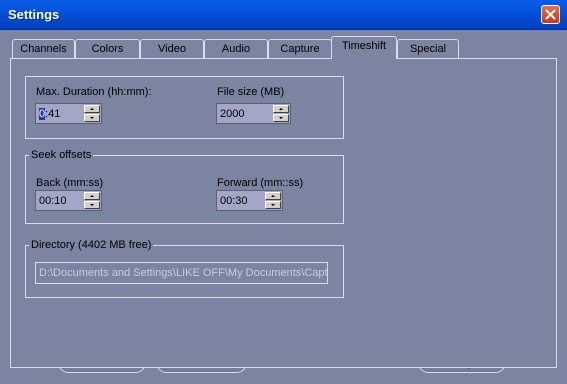 This screenshot has height=384, width=567. I want to click on tab-audio: Audio, so click(236, 48).